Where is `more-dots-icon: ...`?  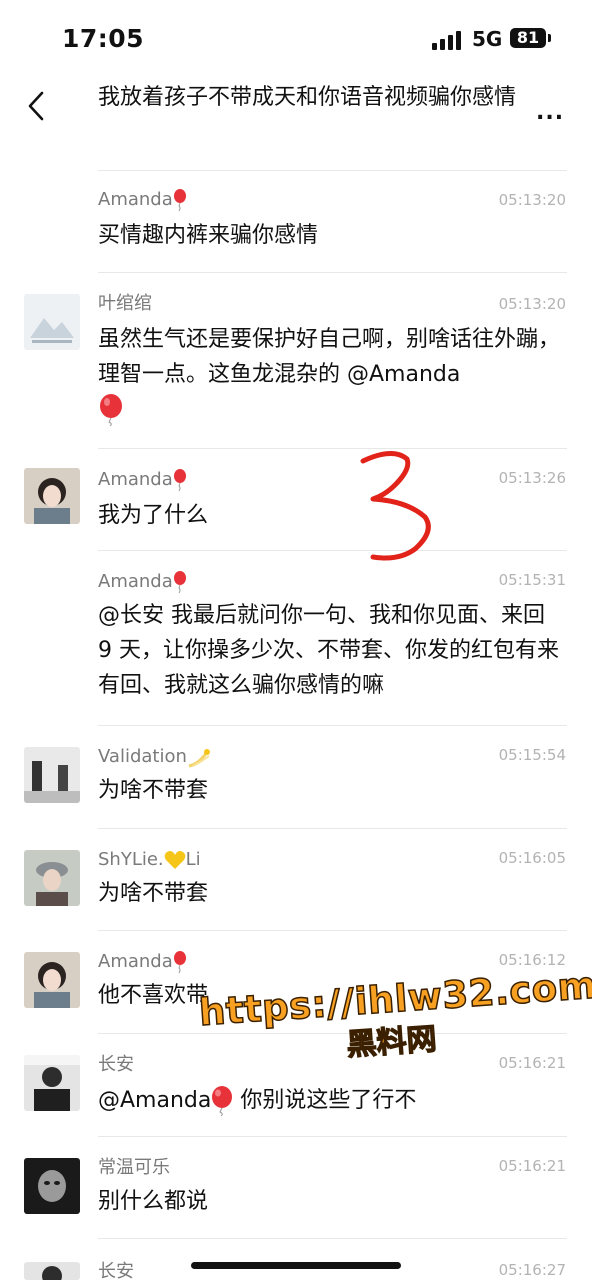 more-dots-icon: ... is located at coordinates (550, 112).